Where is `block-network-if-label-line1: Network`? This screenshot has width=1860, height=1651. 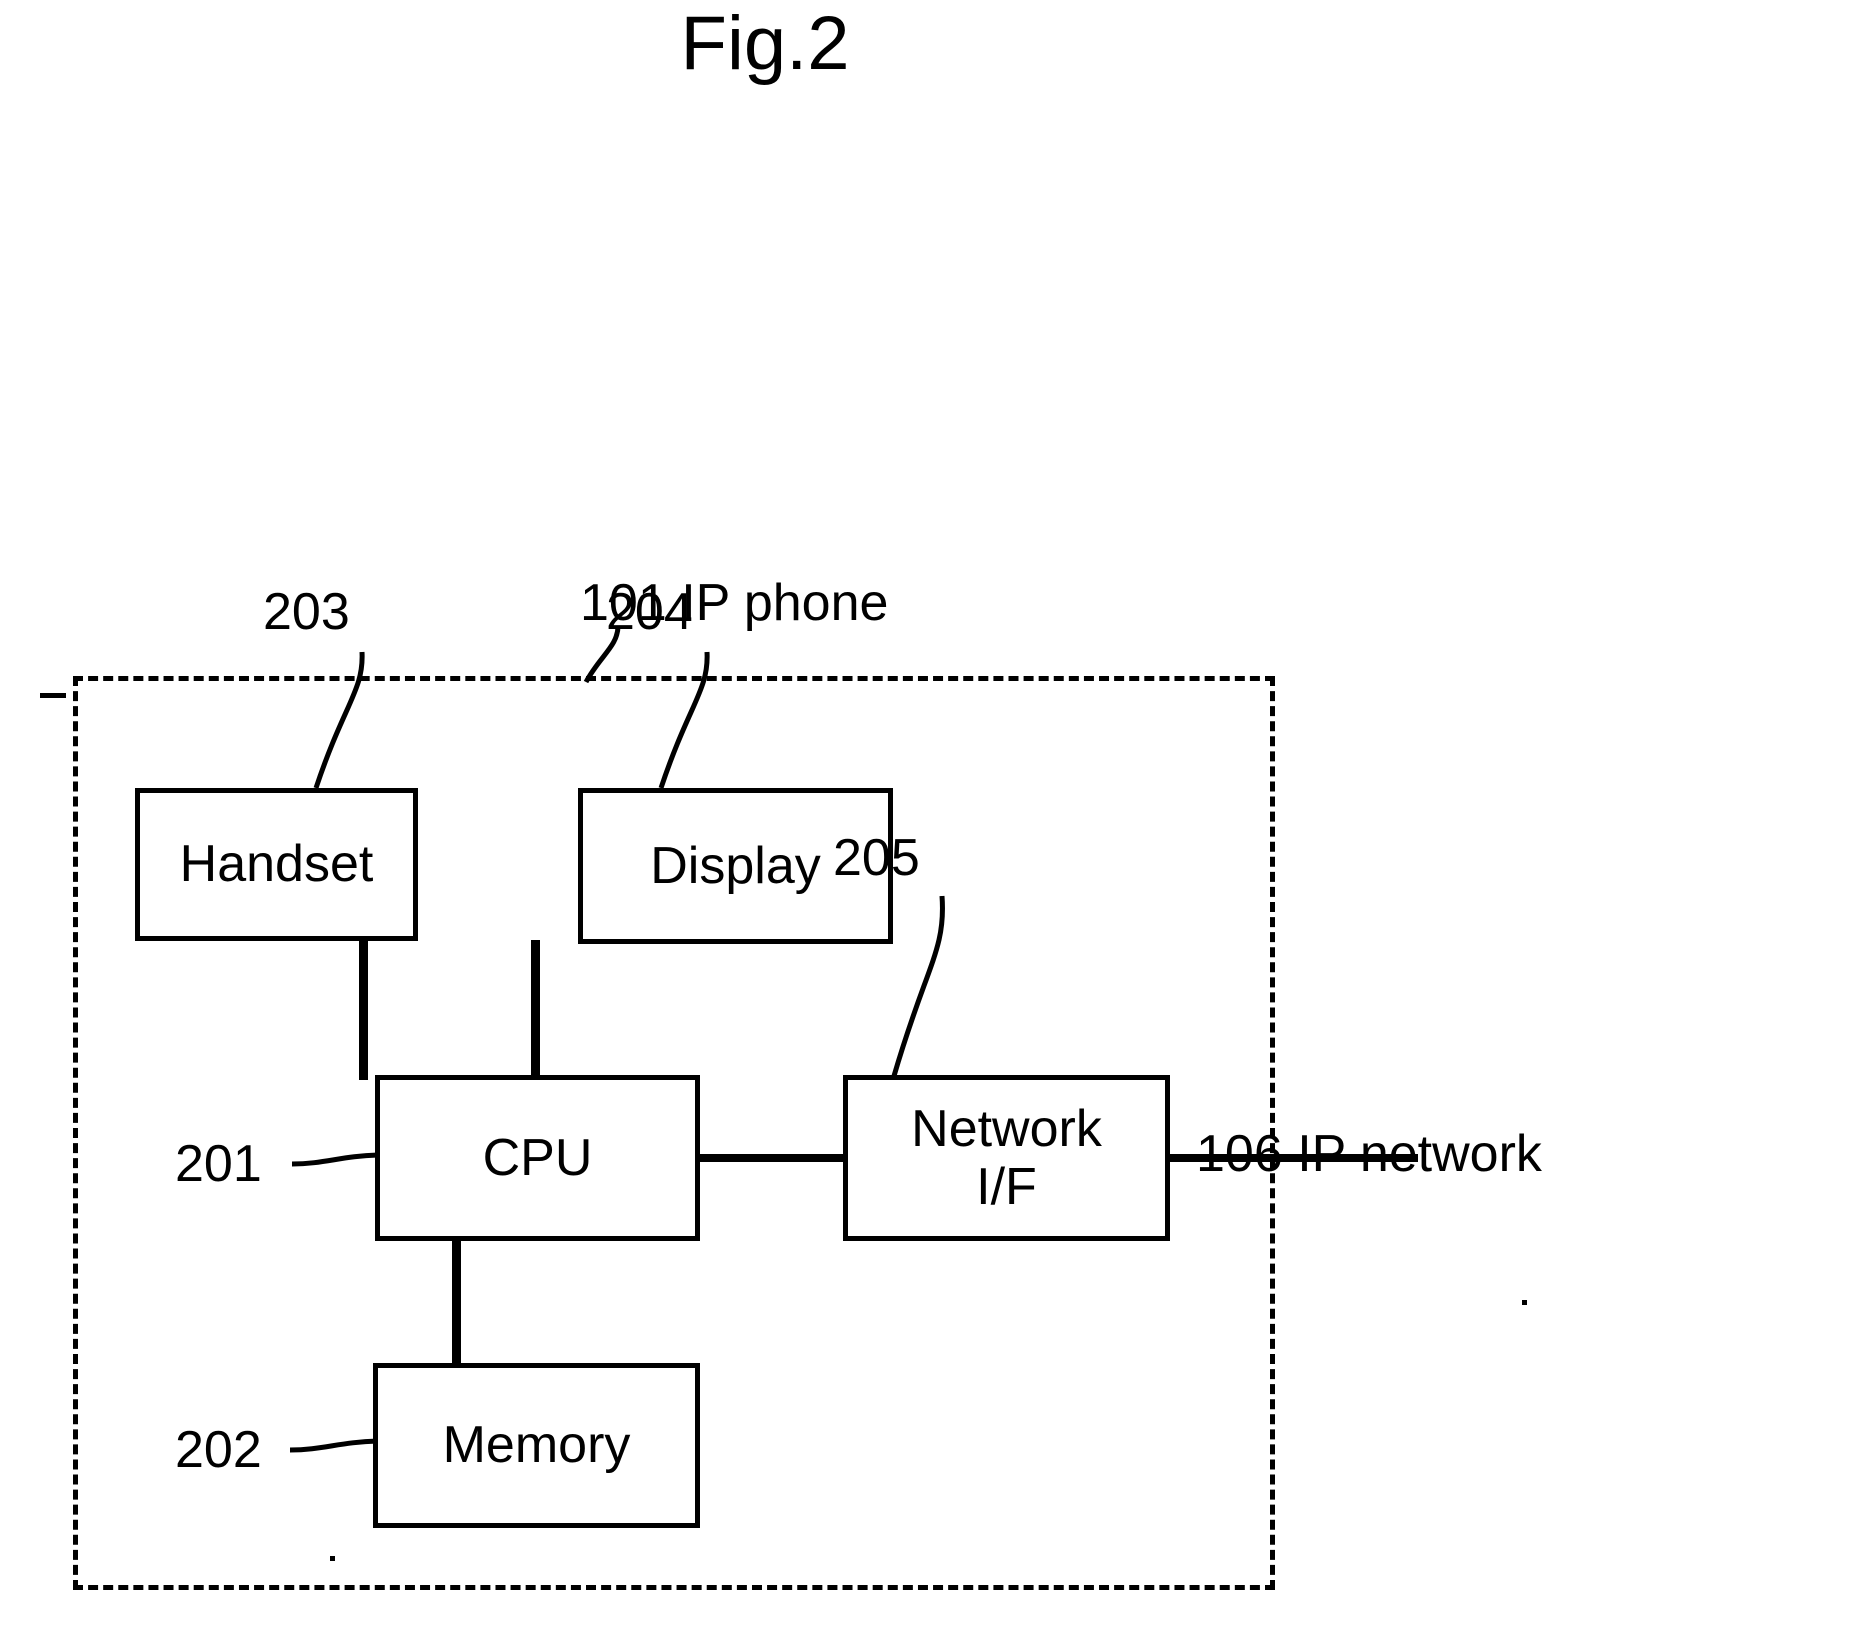 block-network-if-label-line1: Network is located at coordinates (1006, 1128).